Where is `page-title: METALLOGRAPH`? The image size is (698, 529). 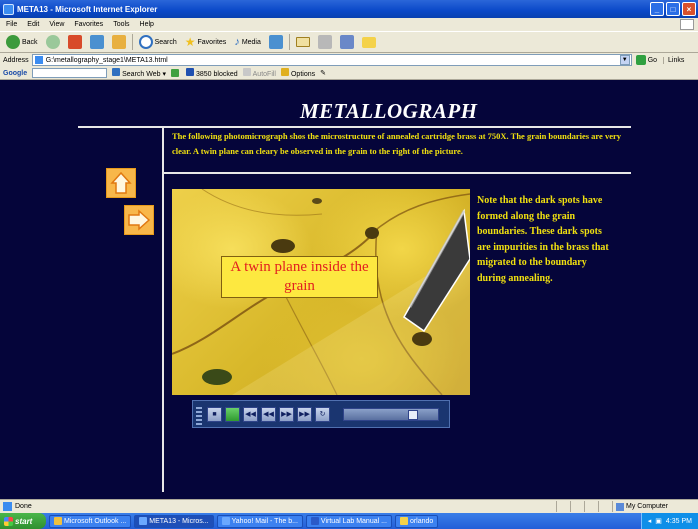
page-title: METALLOGRAPH is located at coordinates (389, 111).